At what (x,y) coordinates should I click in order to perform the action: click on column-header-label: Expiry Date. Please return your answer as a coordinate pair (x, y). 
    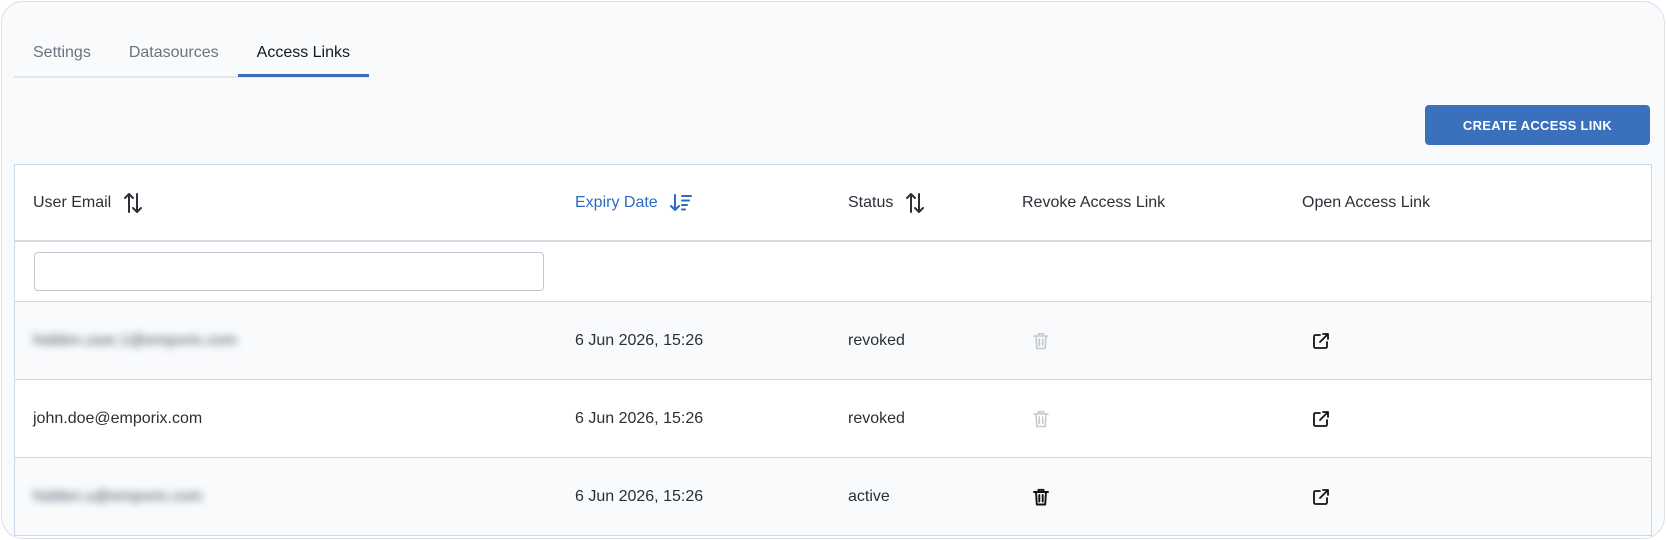
    Looking at the image, I should click on (616, 202).